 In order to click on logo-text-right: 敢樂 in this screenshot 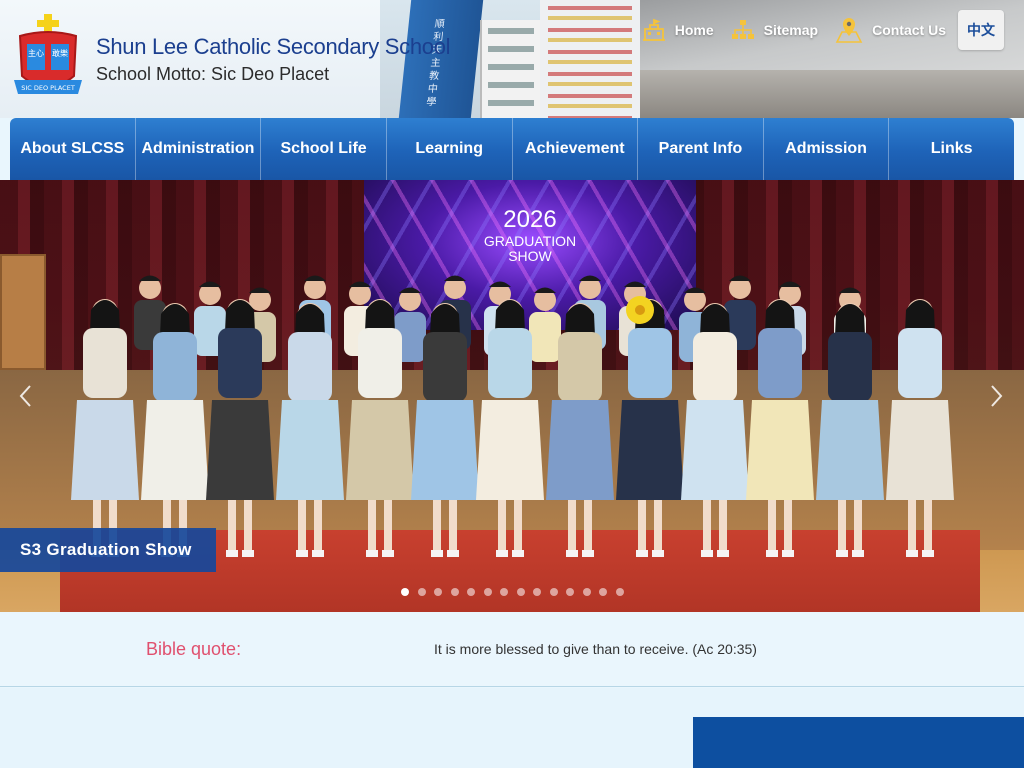, I will do `click(60, 53)`.